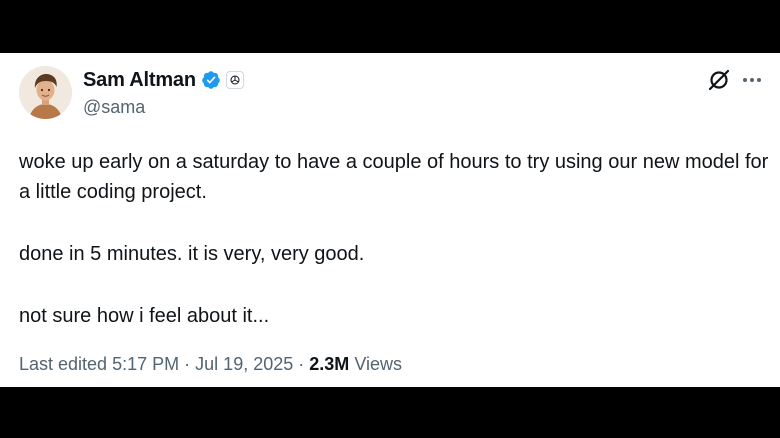 The height and width of the screenshot is (438, 780). Describe the element at coordinates (211, 80) in the screenshot. I see `verified-badge-icon` at that location.